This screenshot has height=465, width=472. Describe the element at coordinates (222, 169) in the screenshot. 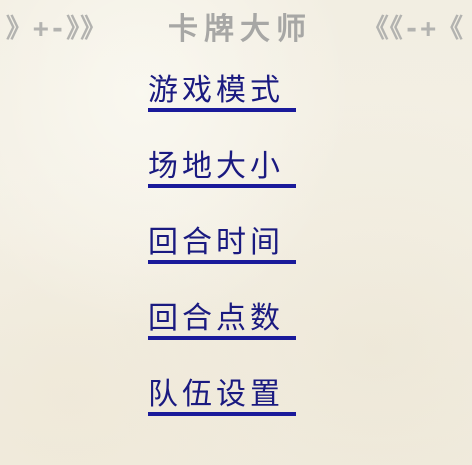

I see `menu-item-field-size: 场地大小` at that location.